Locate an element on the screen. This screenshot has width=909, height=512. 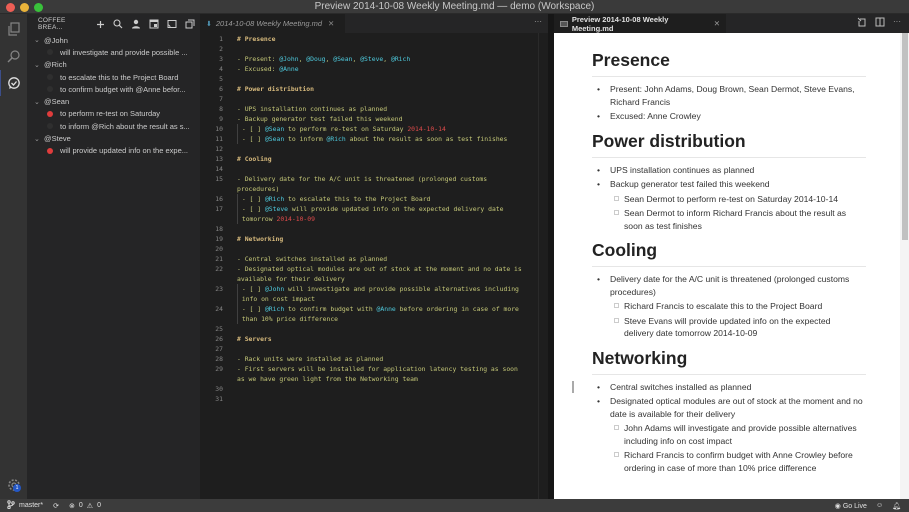
code-line: available for their delivery is located at coordinates (374, 279).